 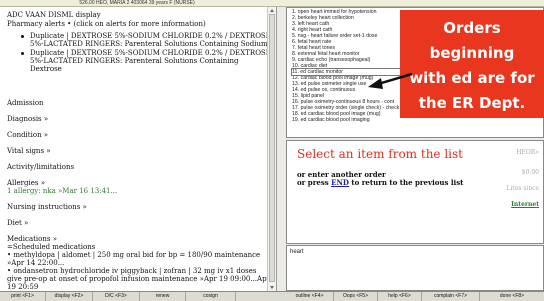 I want to click on scheduled-meds-header: =Scheduled medications, so click(x=51, y=247).